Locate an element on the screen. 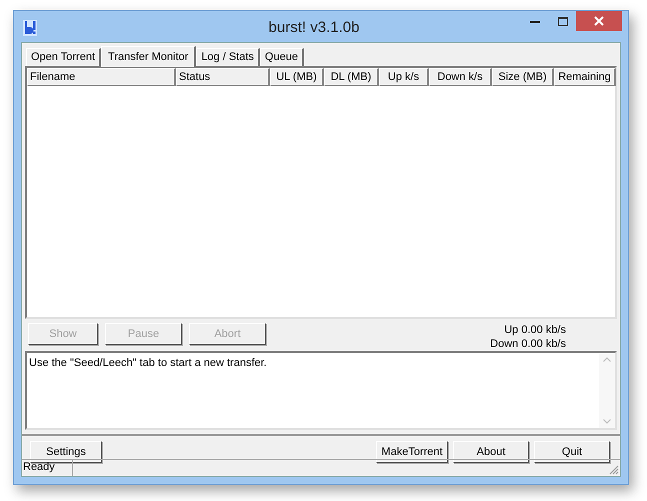 The image size is (647, 501). close-button is located at coordinates (599, 21).